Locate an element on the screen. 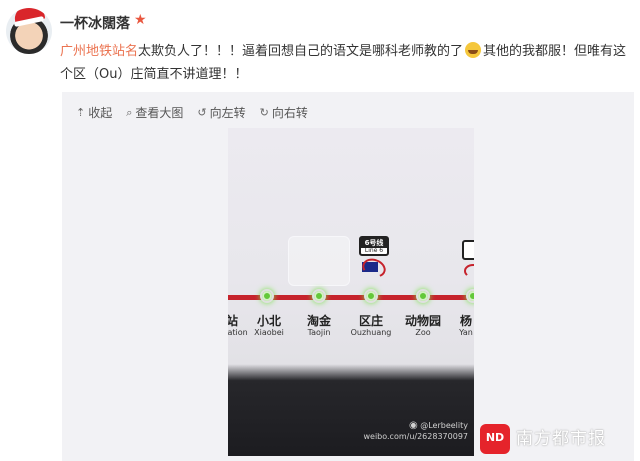 The image size is (640, 461). line-badge: 6号线 Line 6 is located at coordinates (374, 246).